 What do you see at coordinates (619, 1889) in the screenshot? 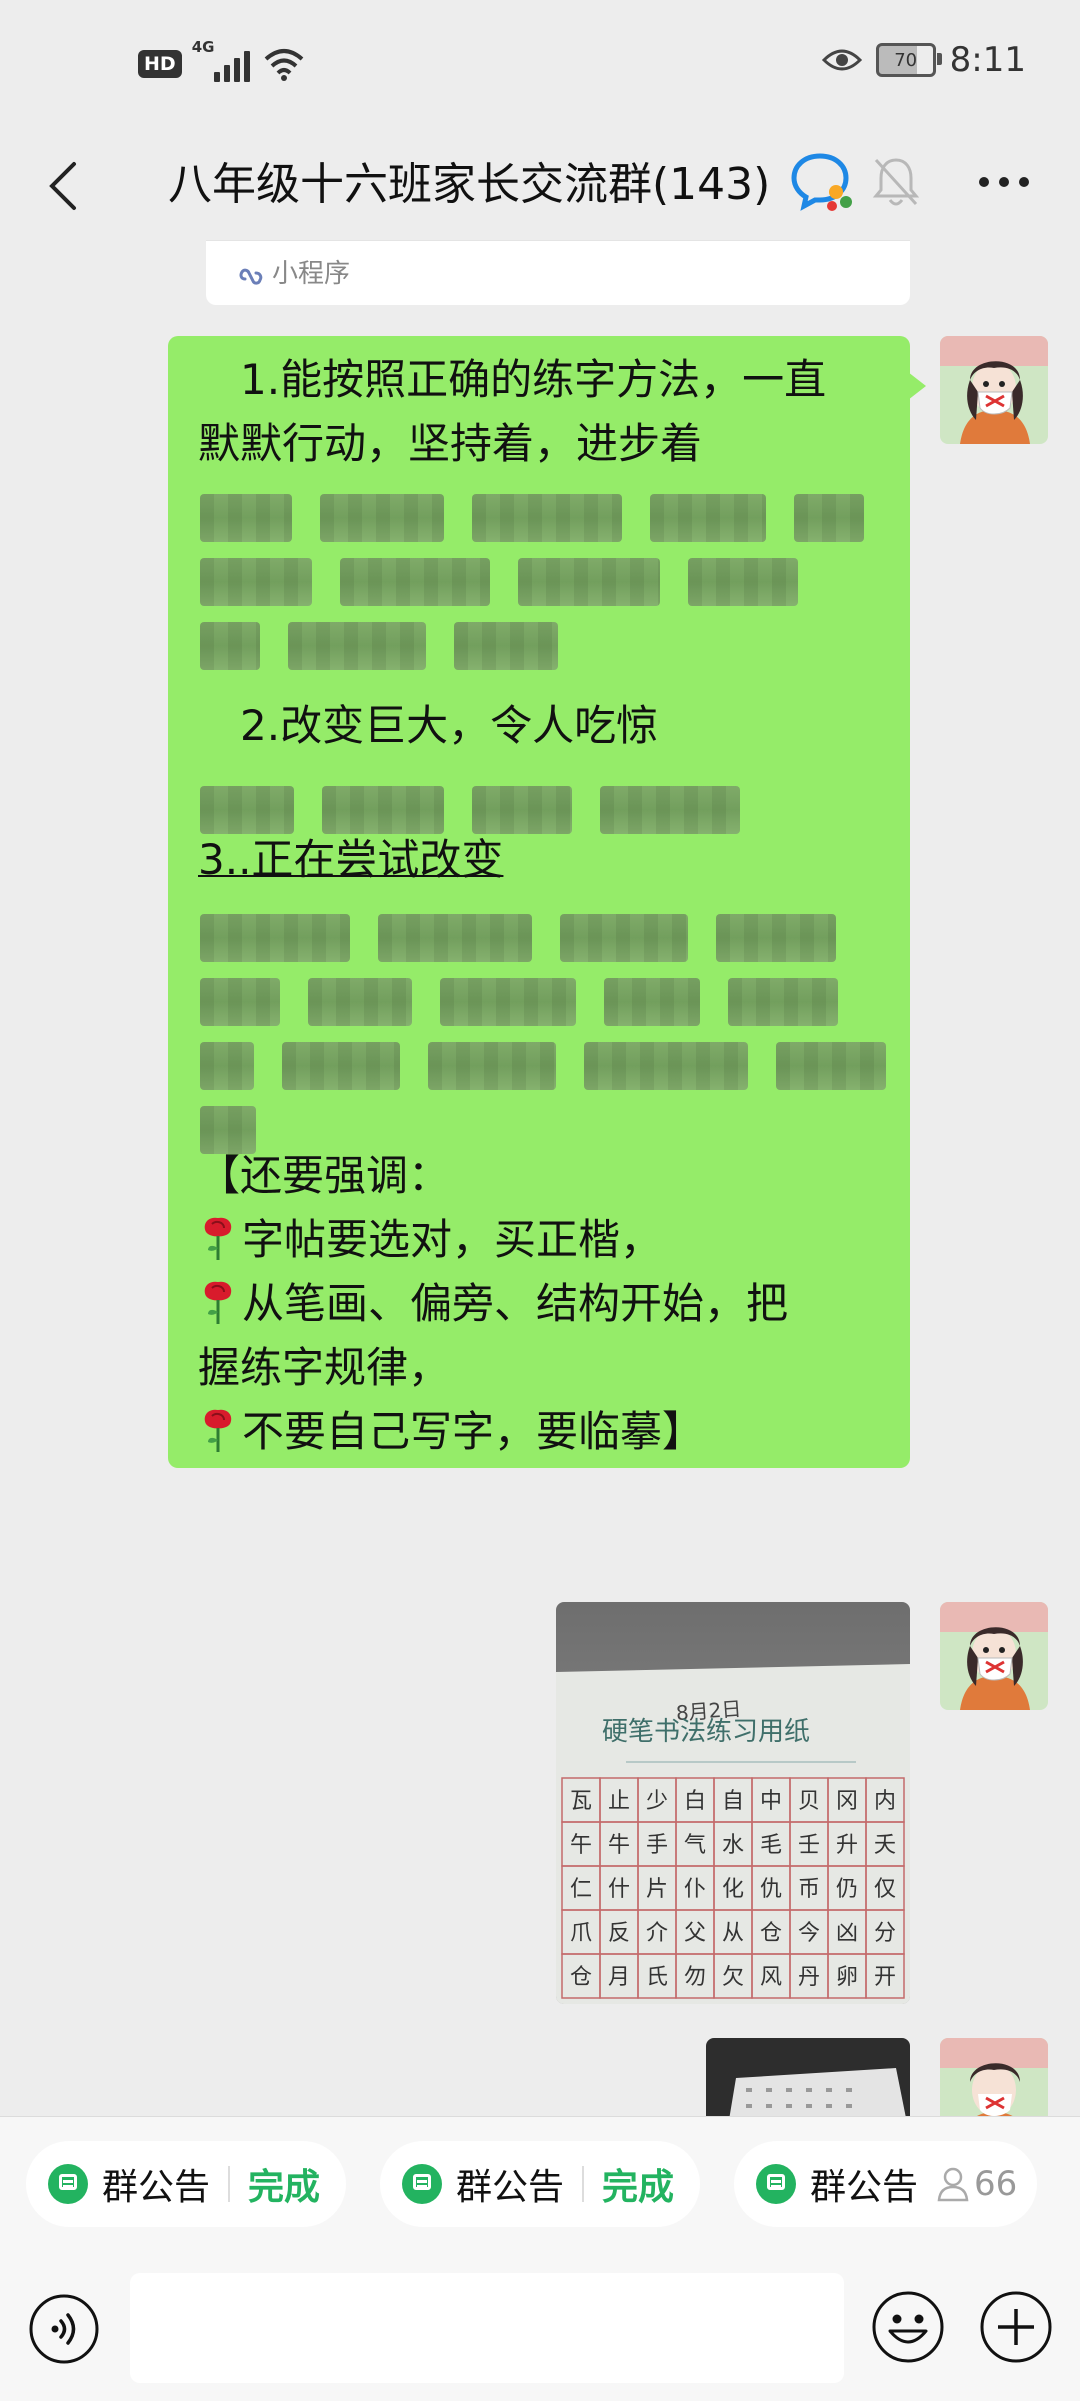
I see `practice-character: 什` at bounding box center [619, 1889].